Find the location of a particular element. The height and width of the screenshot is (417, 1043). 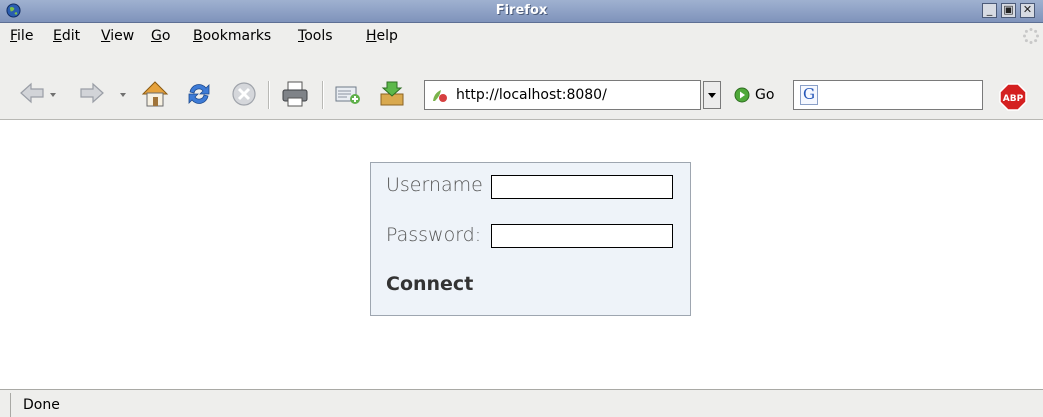

menu-edit-label: dit is located at coordinates (71, 36).